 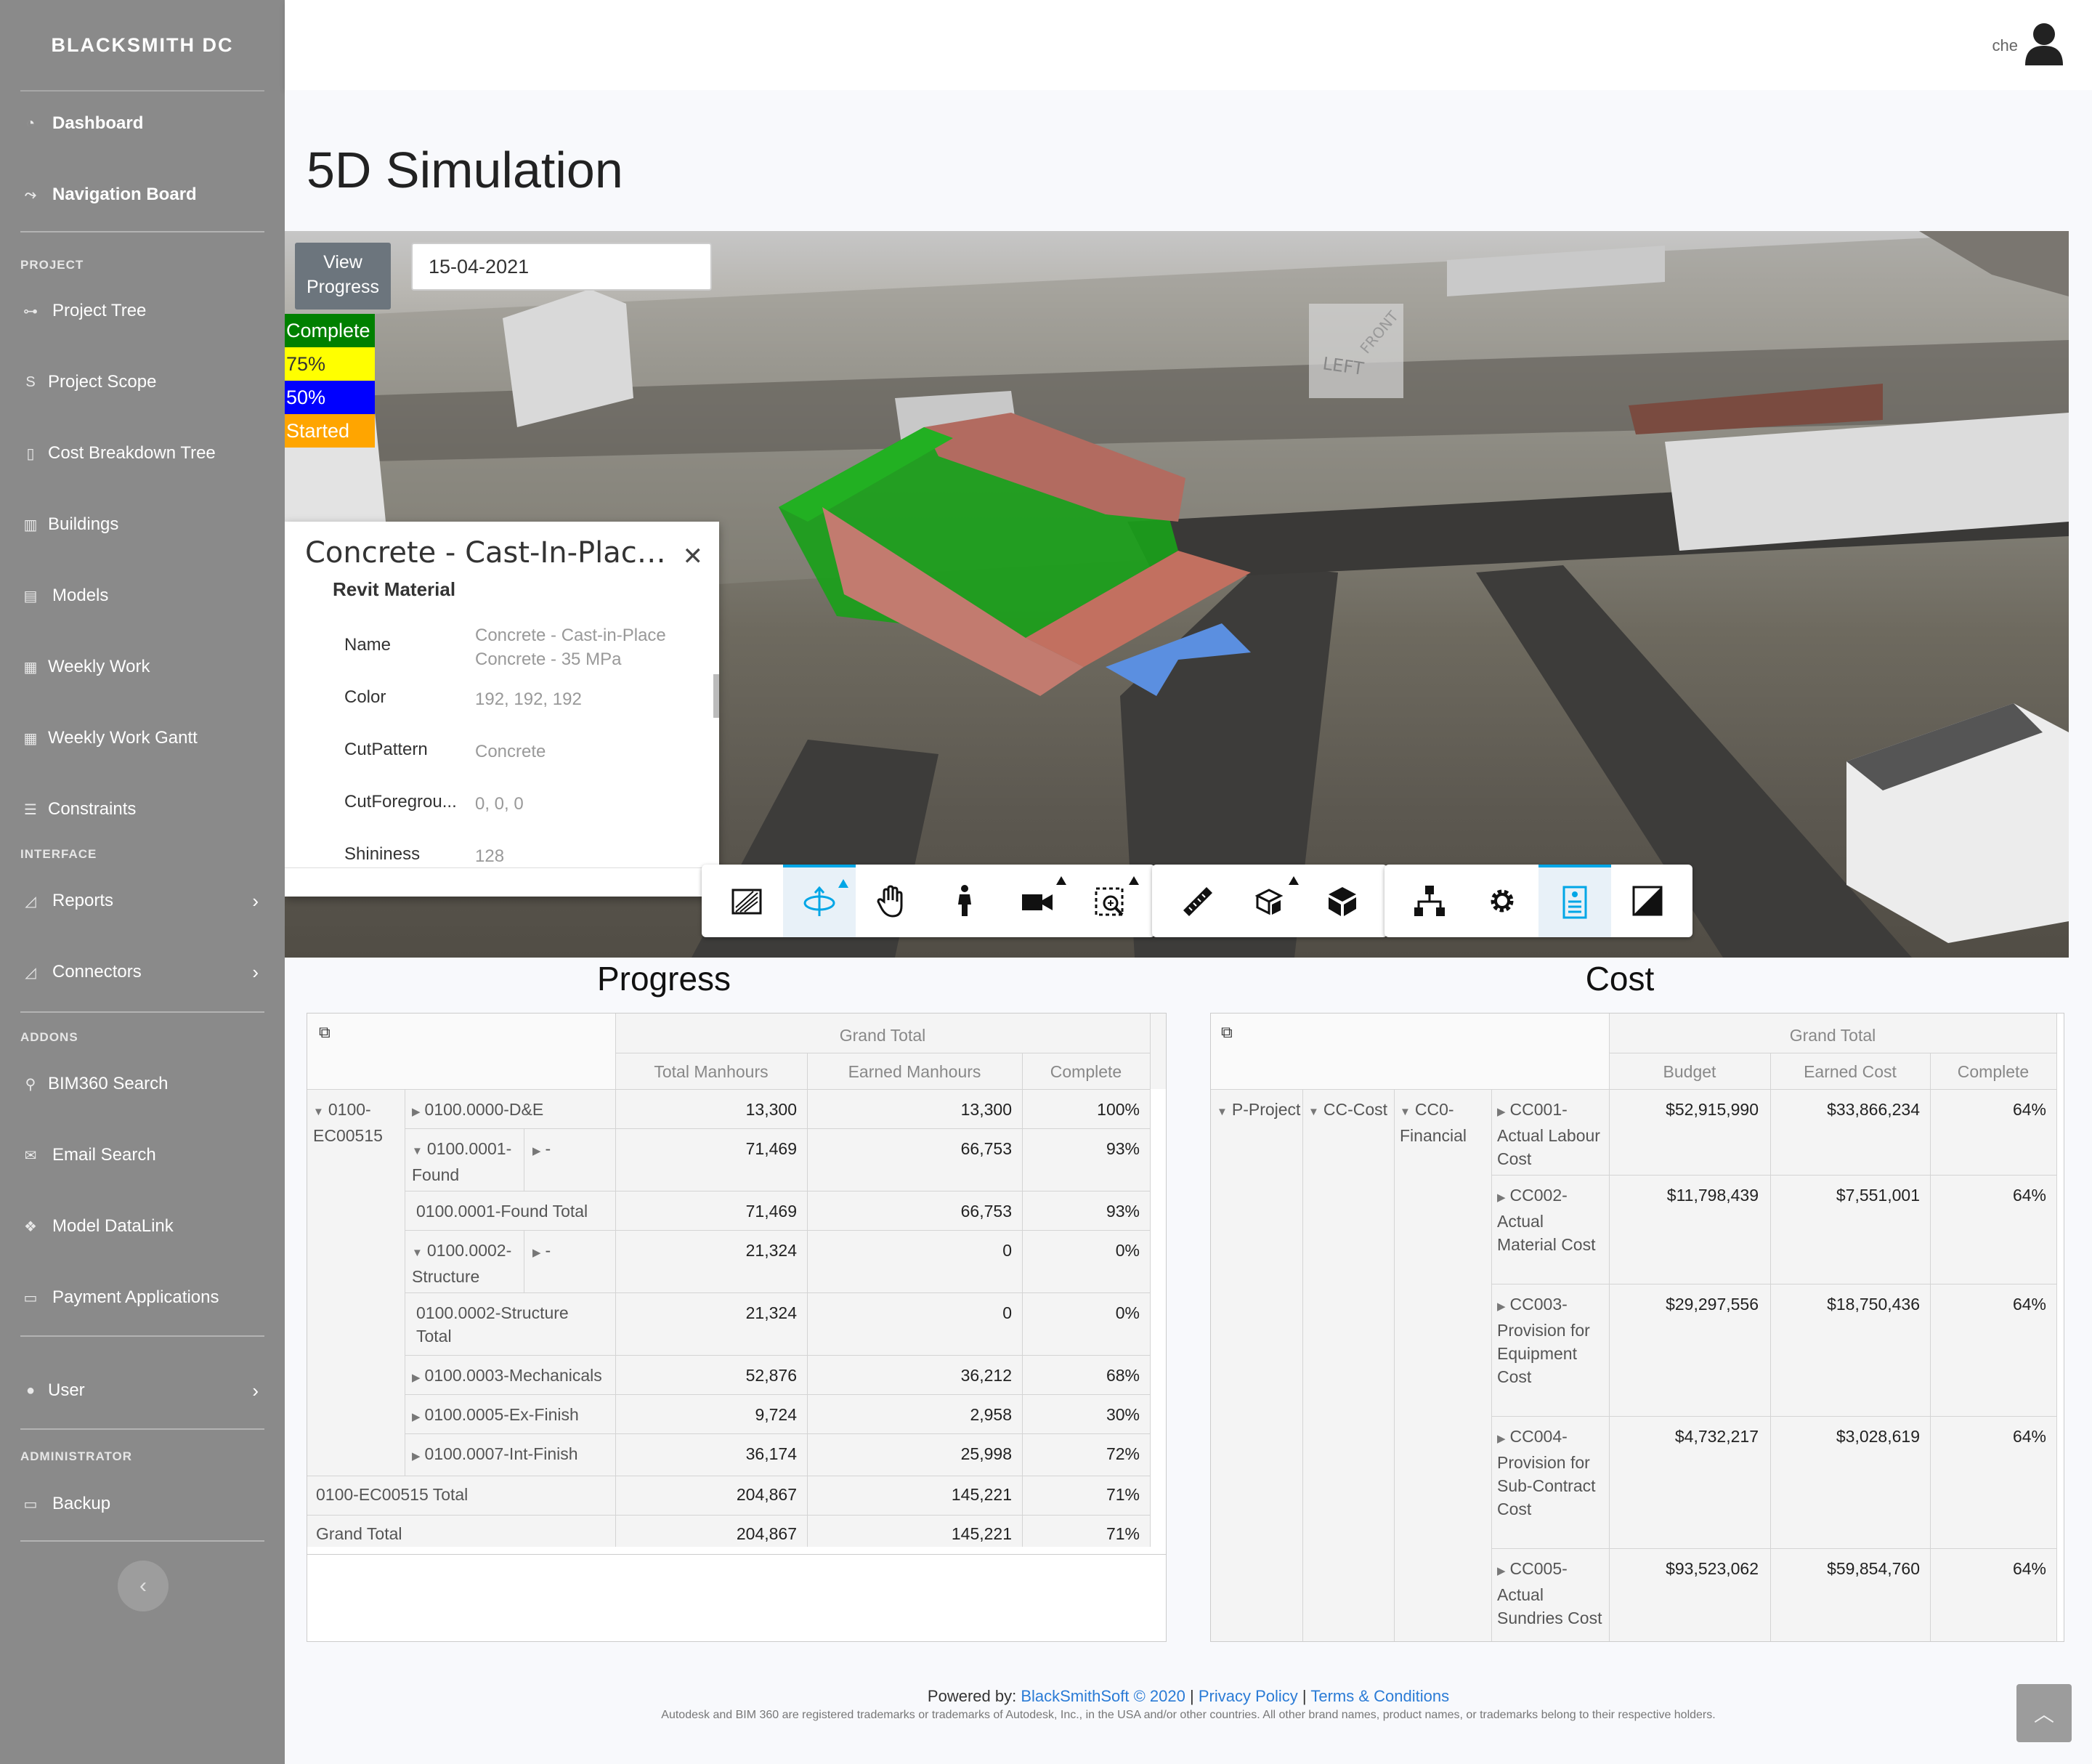 What do you see at coordinates (142, 524) in the screenshot?
I see `sidebar-item-buildings: ▥ Buildings` at bounding box center [142, 524].